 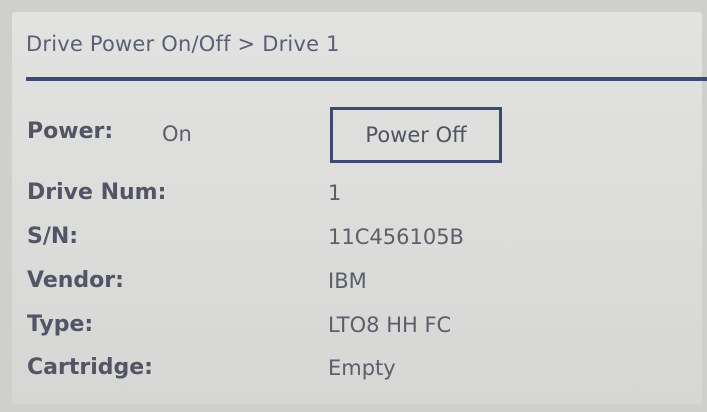 What do you see at coordinates (416, 135) in the screenshot?
I see `power-off-button: Power Off` at bounding box center [416, 135].